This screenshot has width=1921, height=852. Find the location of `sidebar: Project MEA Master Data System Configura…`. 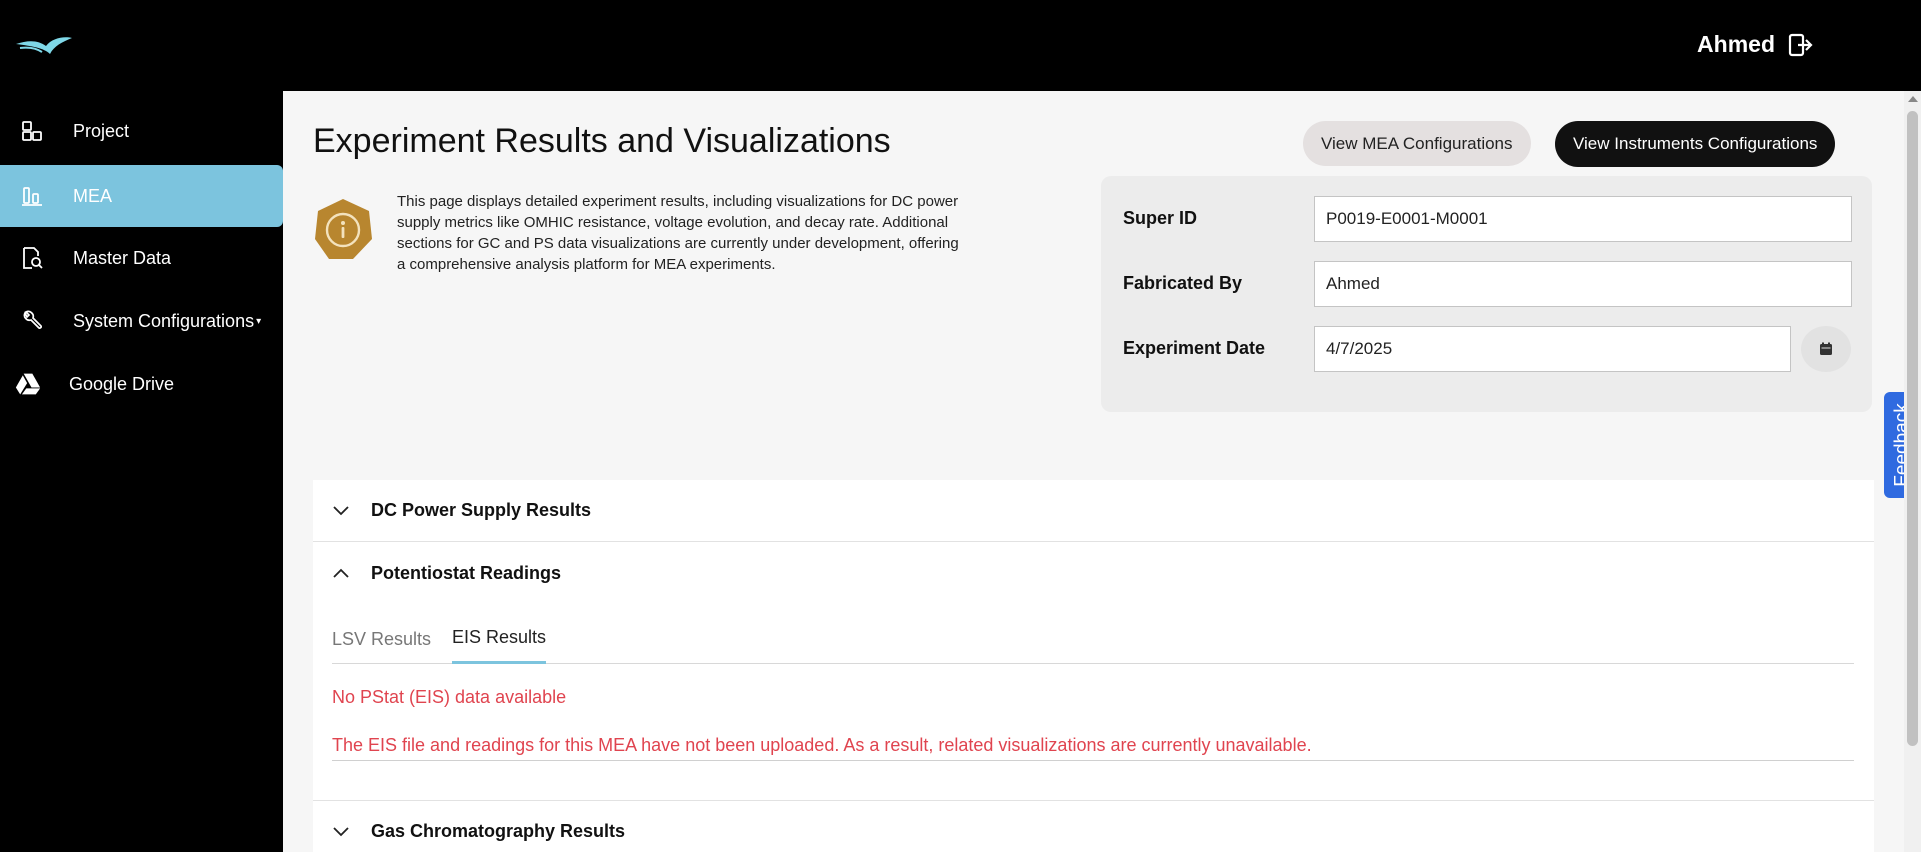

sidebar: Project MEA Master Data System Configura… is located at coordinates (141, 471).